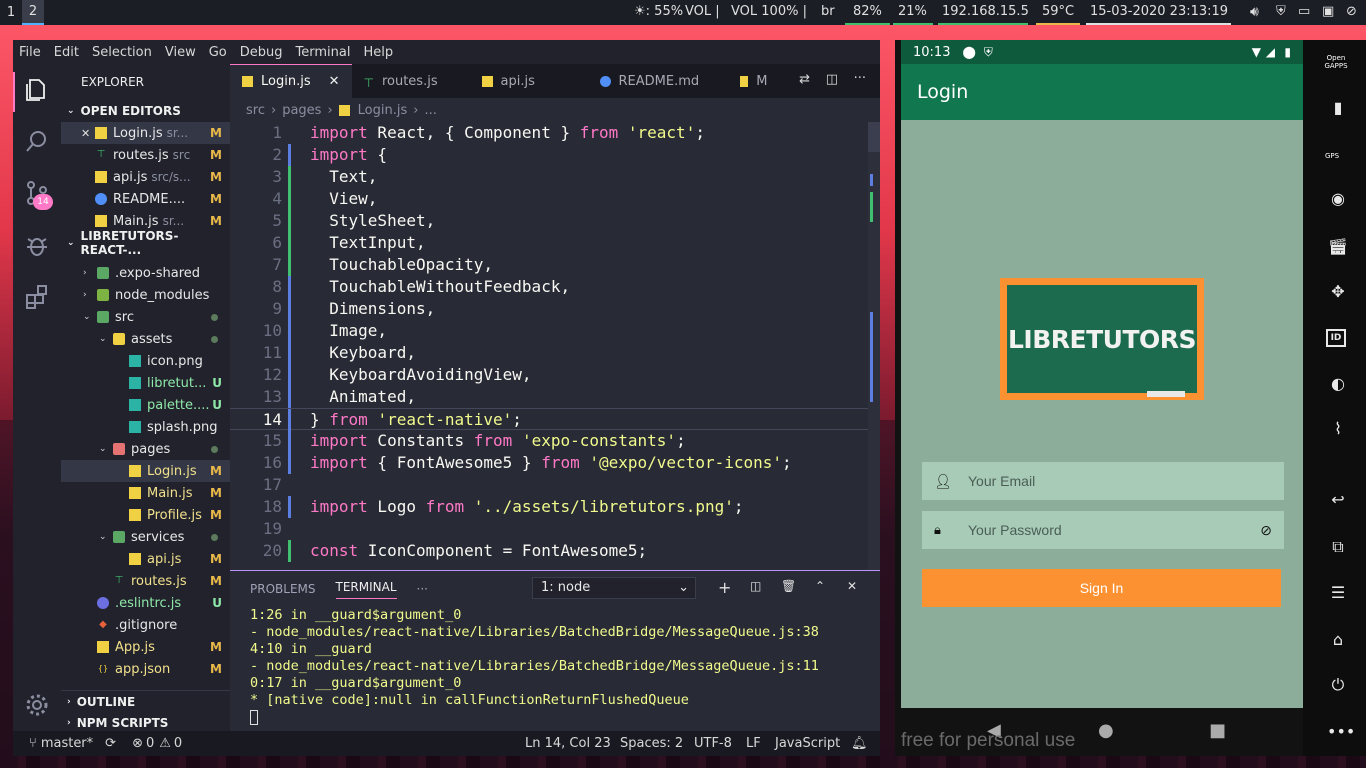 The height and width of the screenshot is (768, 1366). Describe the element at coordinates (255, 110) in the screenshot. I see `breadcrumb-src: src` at that location.